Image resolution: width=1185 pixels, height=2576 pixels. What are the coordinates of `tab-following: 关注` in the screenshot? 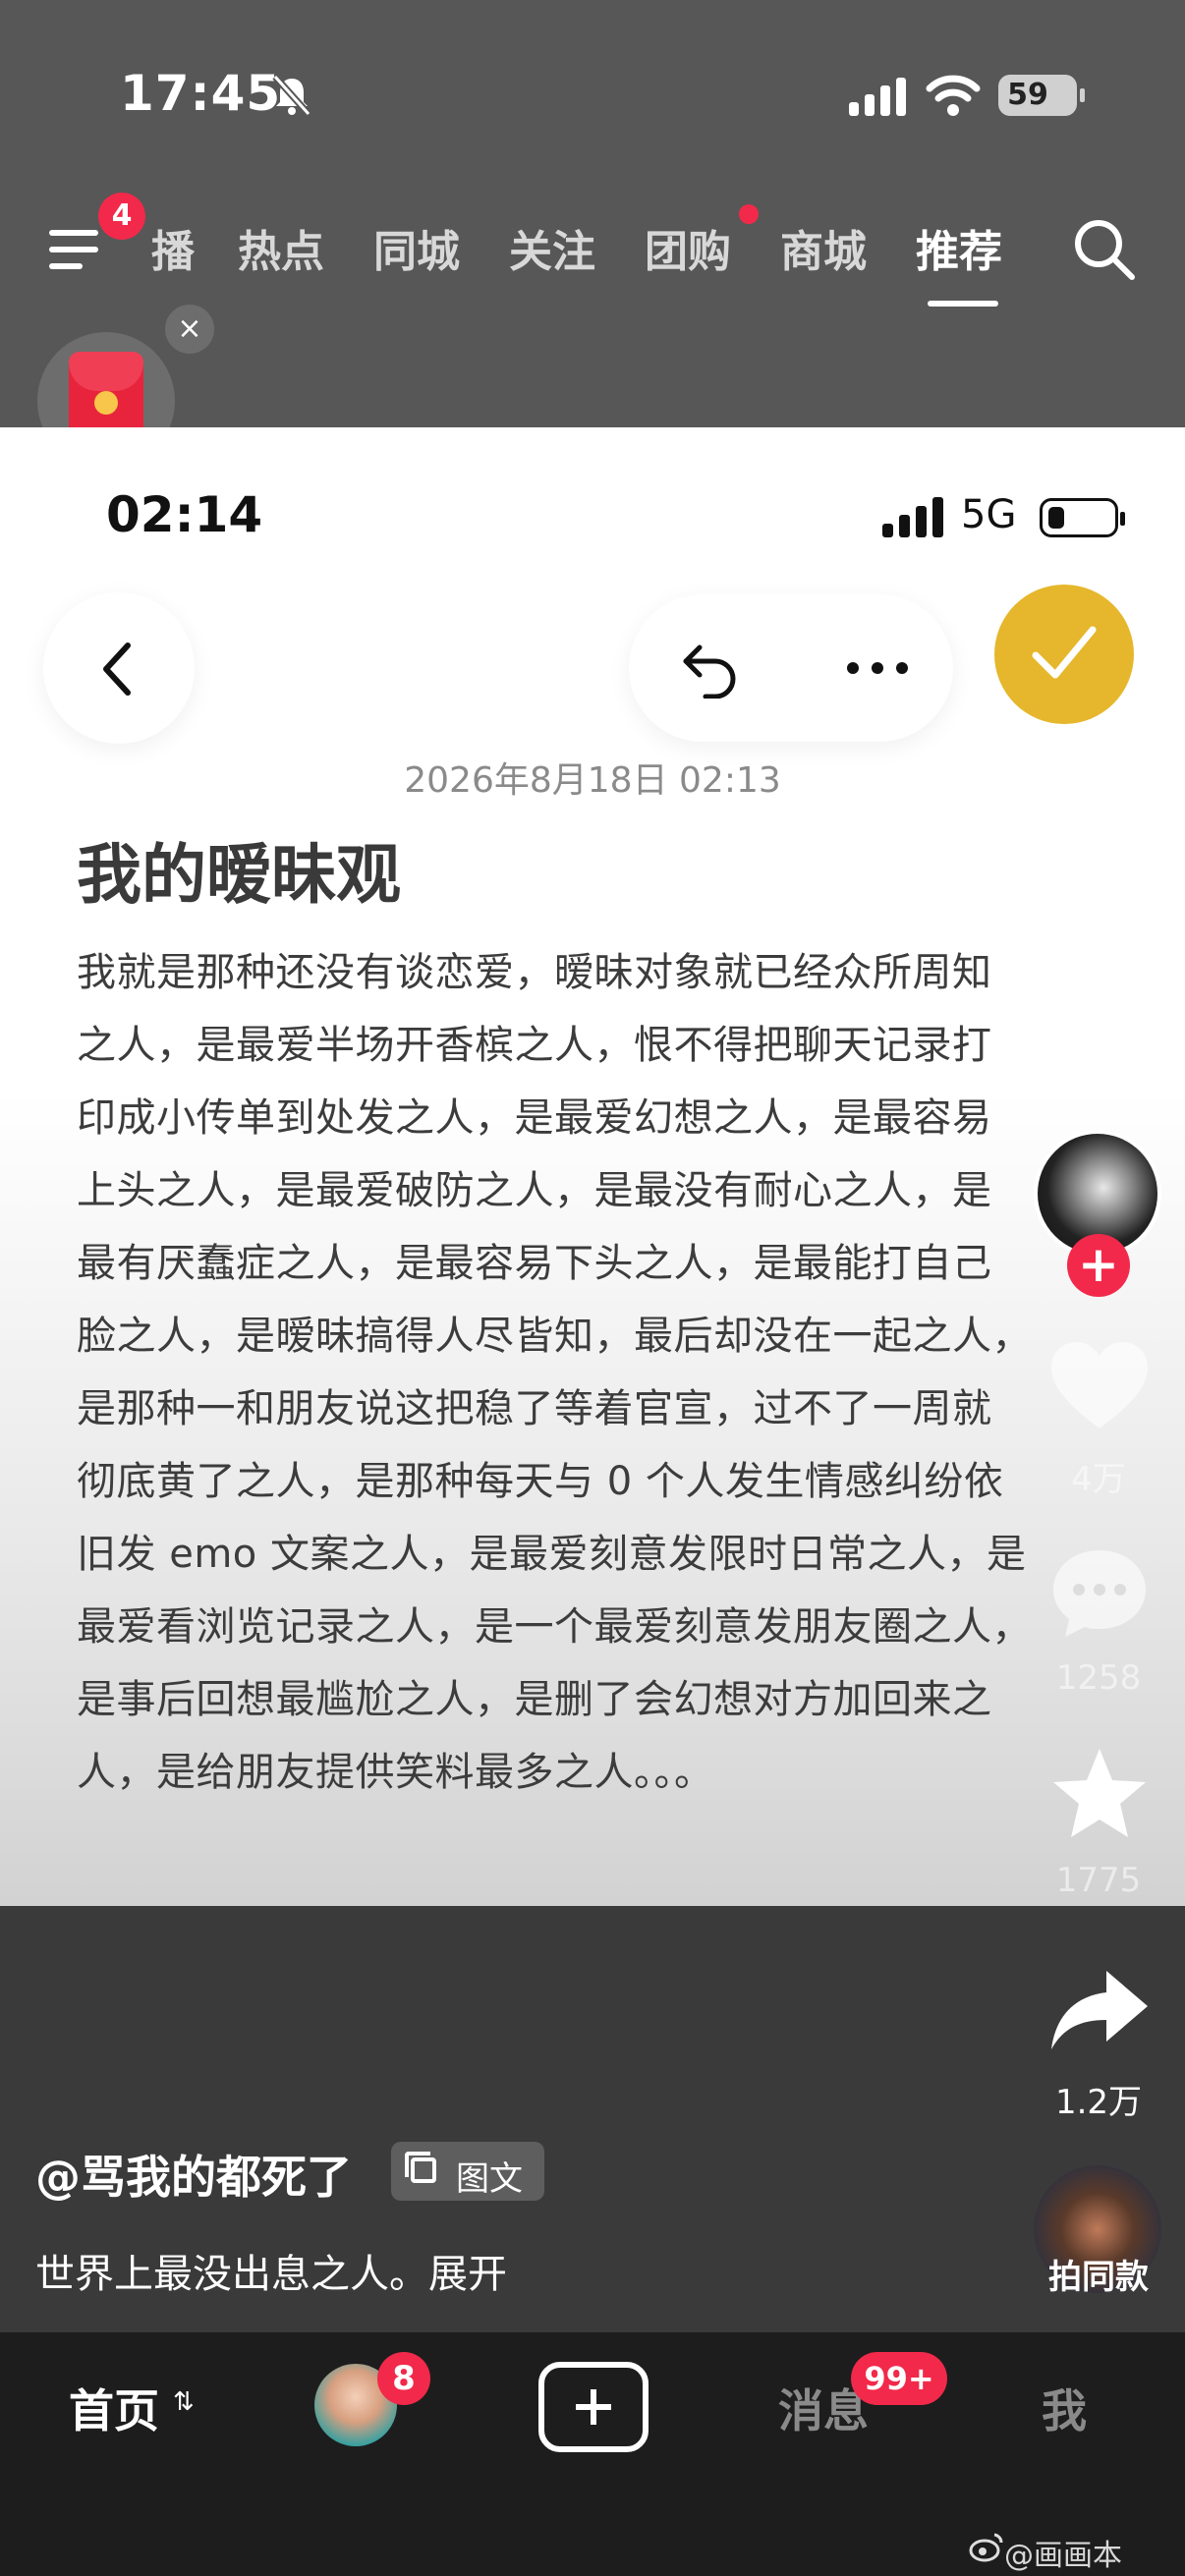 It's located at (552, 247).